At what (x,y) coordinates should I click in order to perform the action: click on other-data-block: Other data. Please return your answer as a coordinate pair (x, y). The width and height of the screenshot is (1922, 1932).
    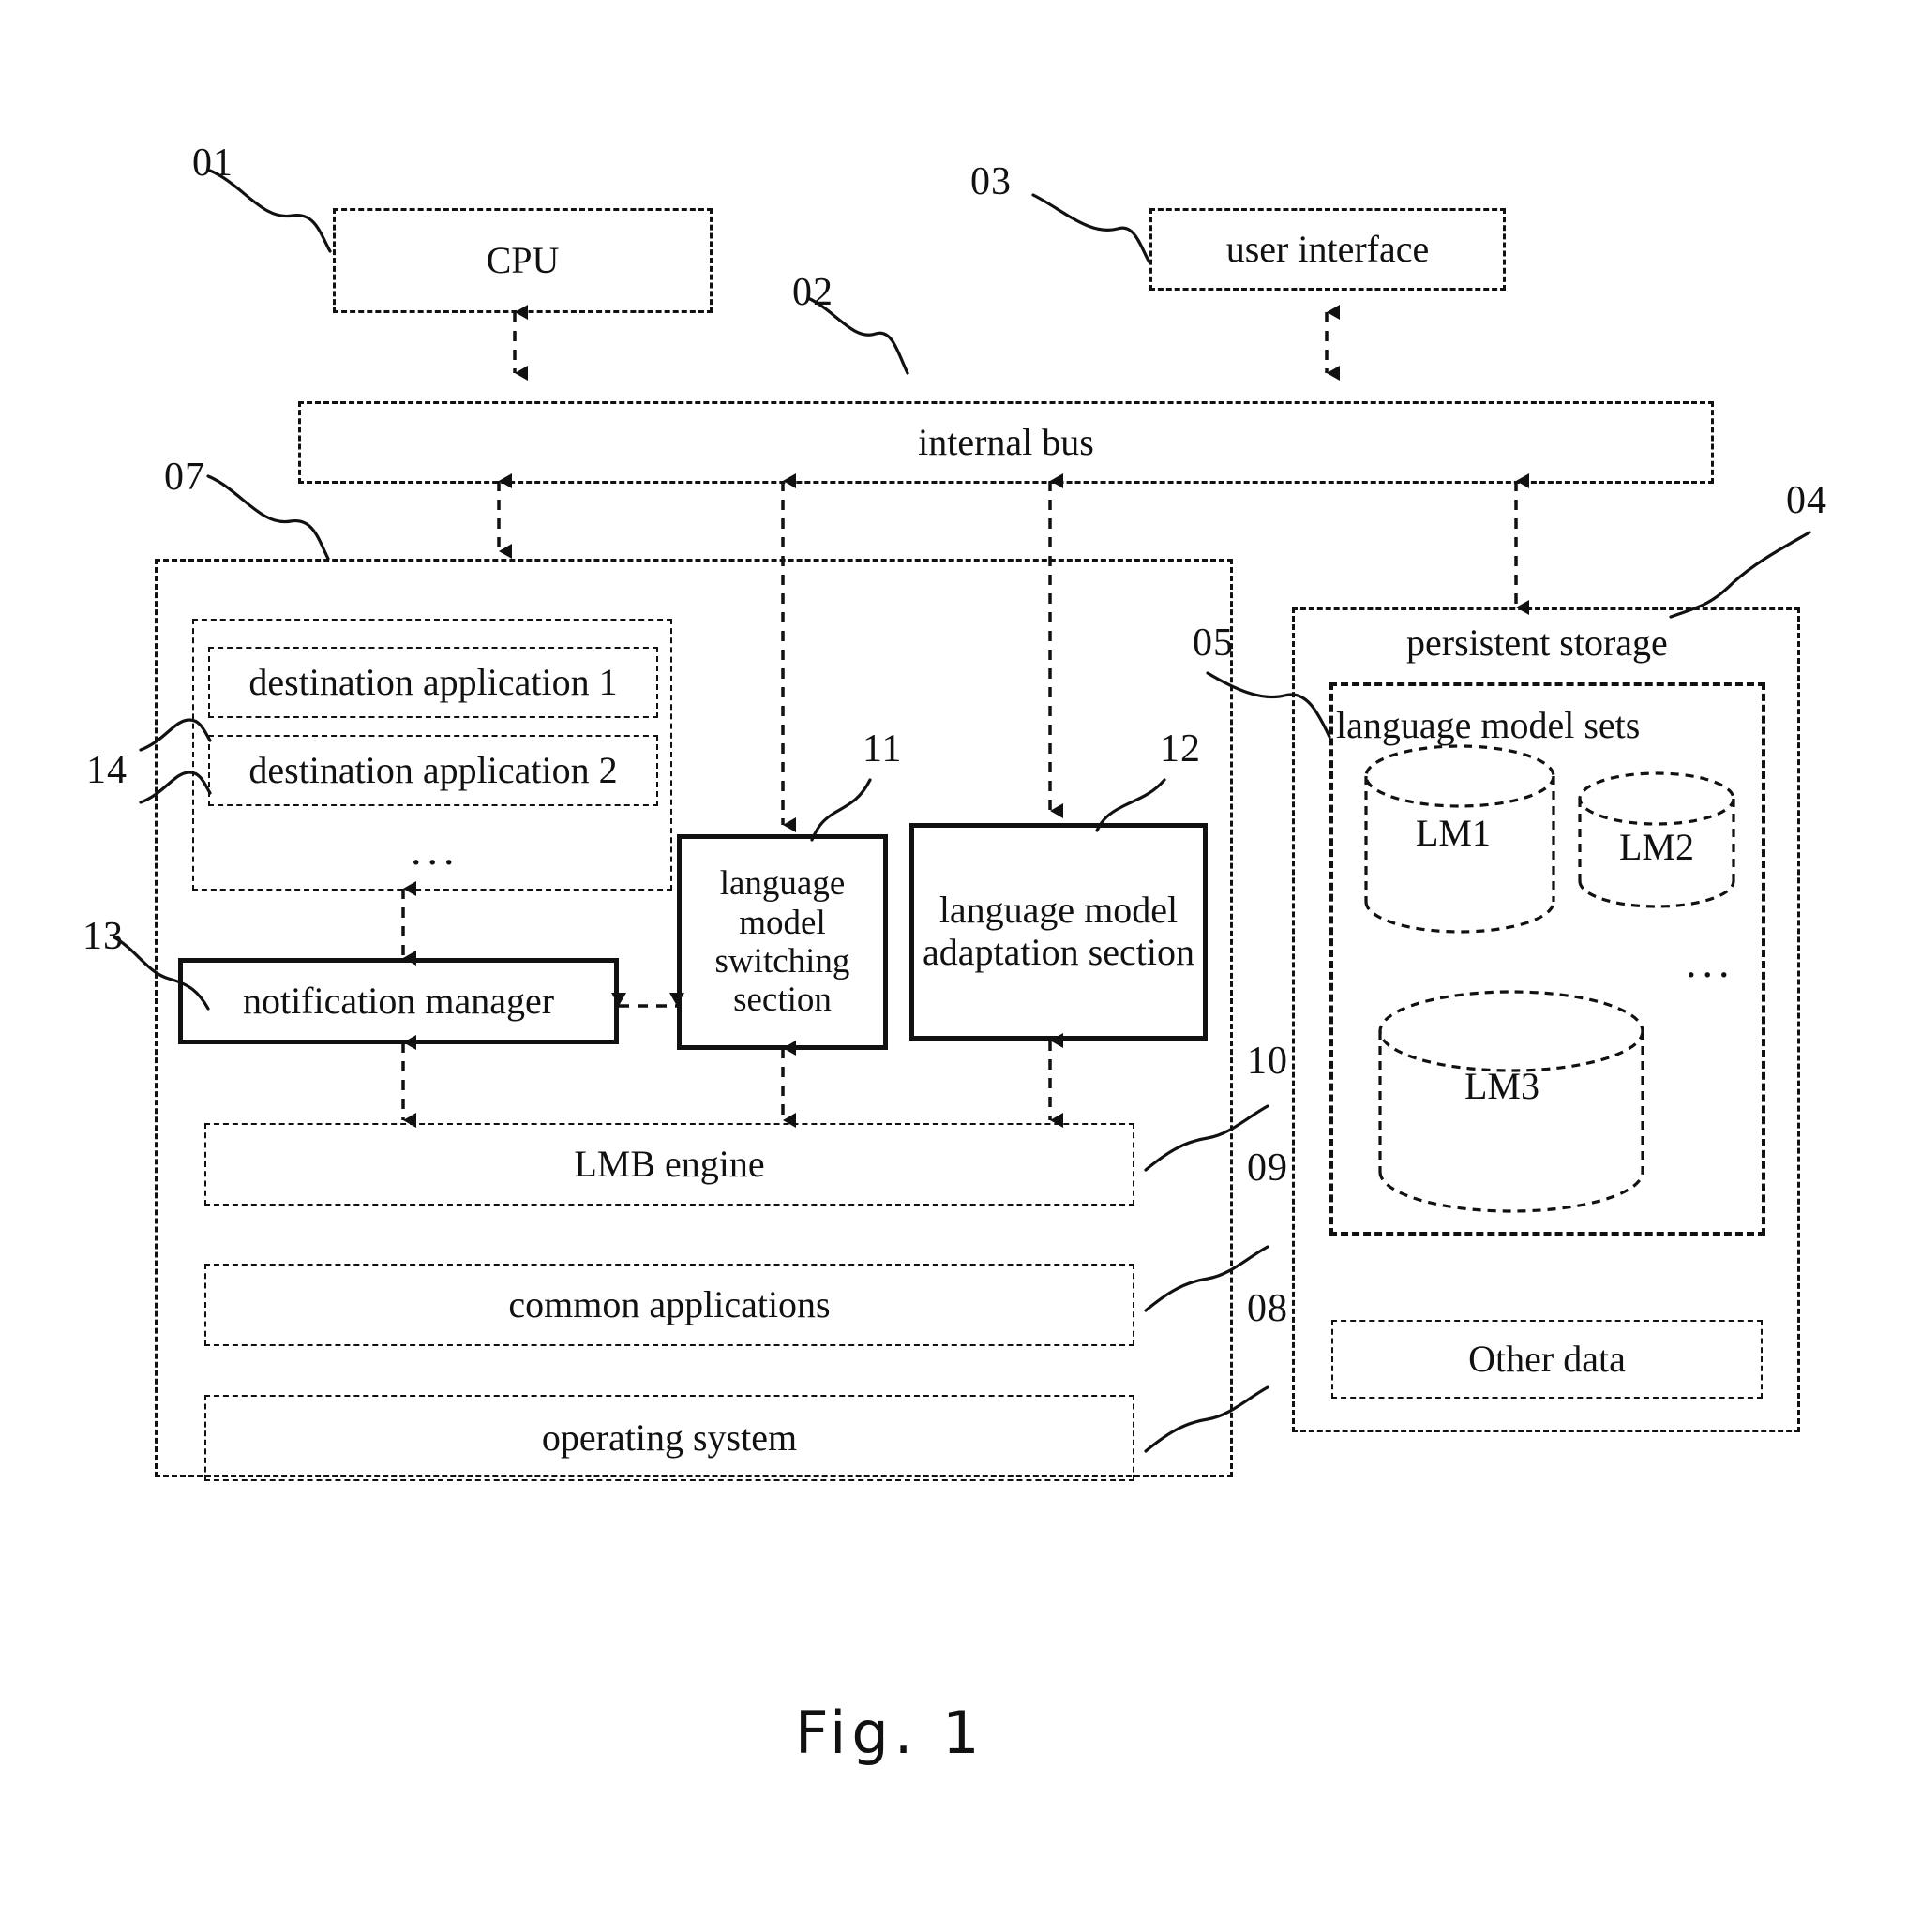
    Looking at the image, I should click on (1547, 1360).